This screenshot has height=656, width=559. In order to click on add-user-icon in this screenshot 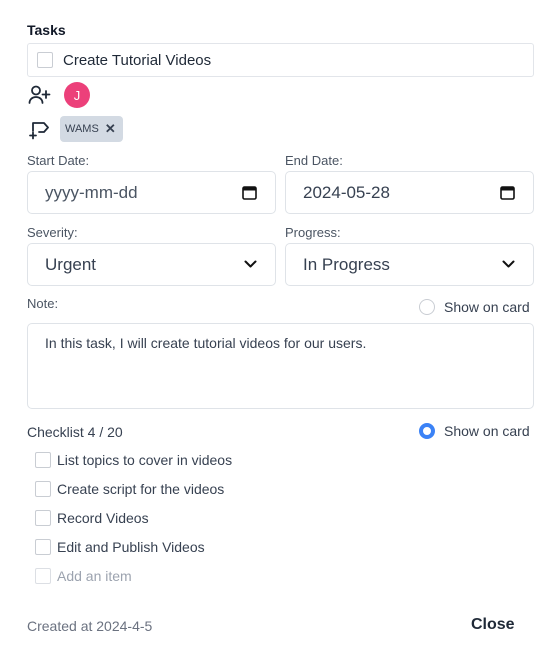, I will do `click(39, 95)`.